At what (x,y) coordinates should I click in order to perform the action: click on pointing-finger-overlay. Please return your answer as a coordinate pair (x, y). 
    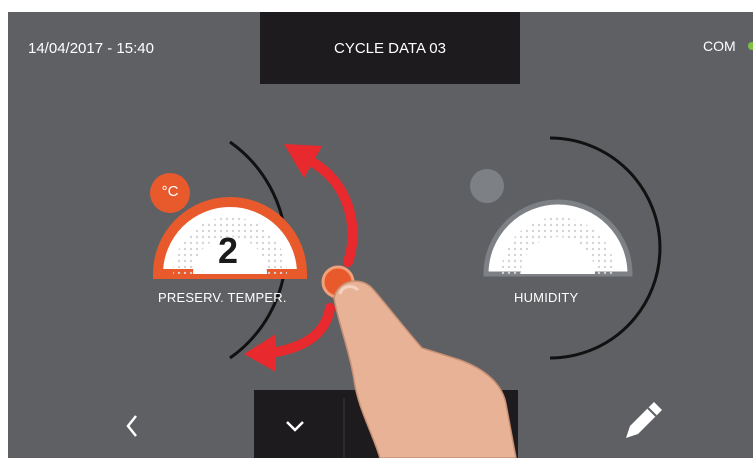
    Looking at the image, I should click on (425, 369).